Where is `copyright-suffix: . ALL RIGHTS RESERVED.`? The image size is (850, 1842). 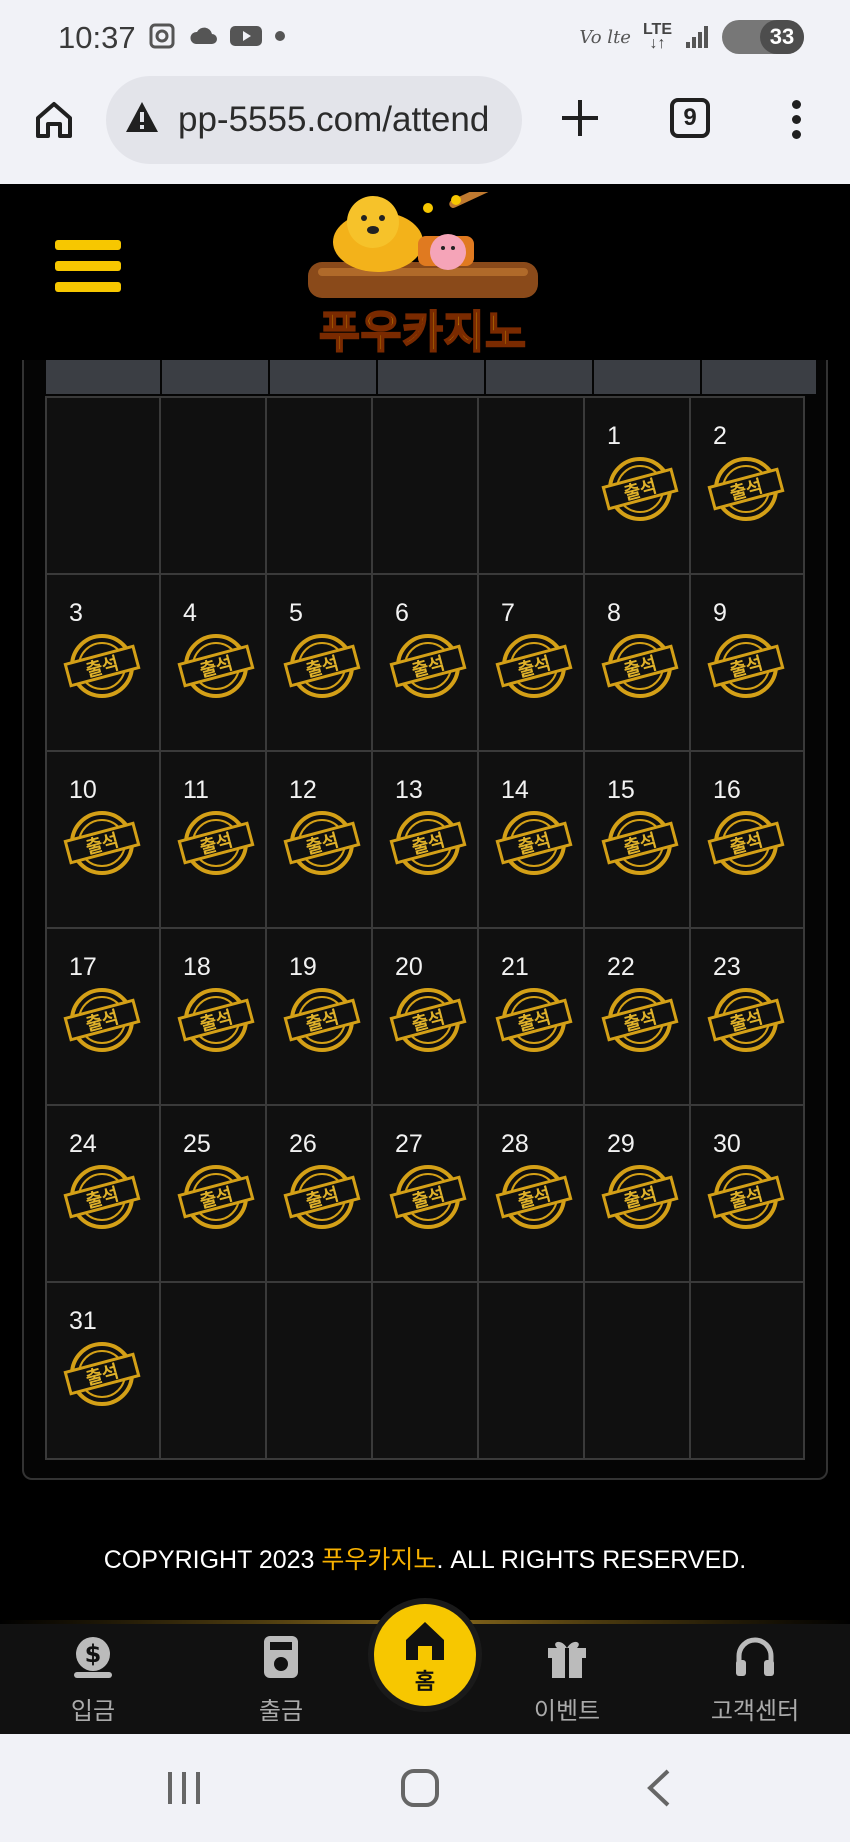
copyright-suffix: . ALL RIGHTS RESERVED. is located at coordinates (591, 1560).